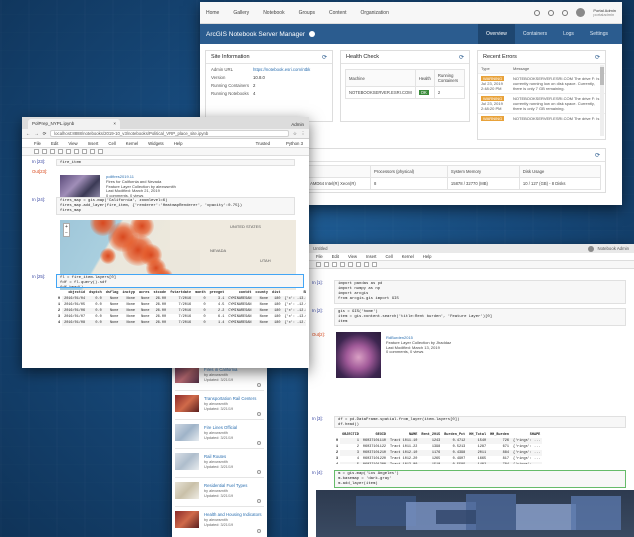 The image size is (634, 537). I want to click on menu-widgets: Widgets, so click(156, 143).